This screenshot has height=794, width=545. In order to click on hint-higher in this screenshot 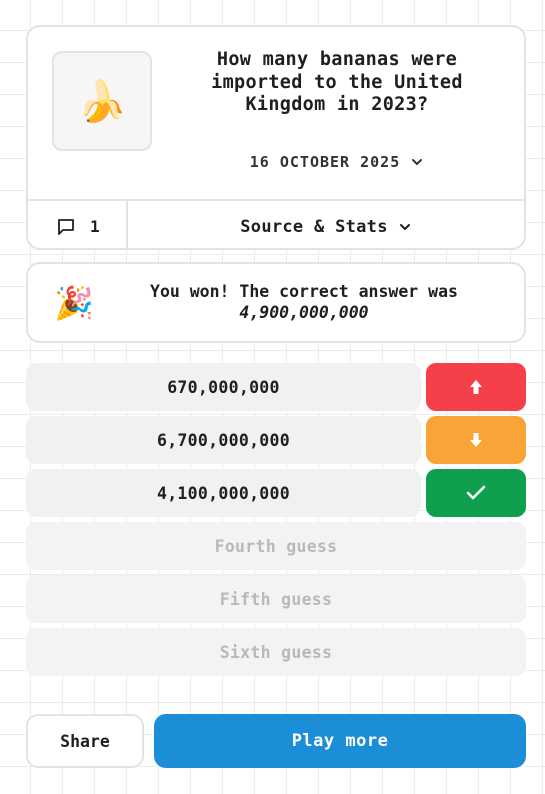, I will do `click(476, 387)`.